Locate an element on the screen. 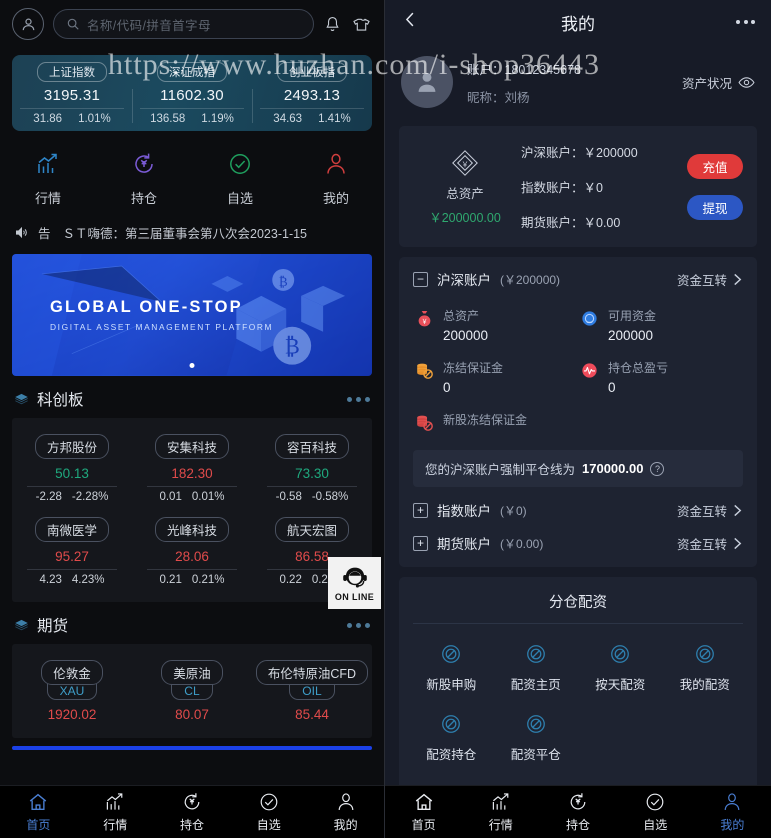 This screenshot has width=771, height=838. tab-label: 持仓 is located at coordinates (578, 825).